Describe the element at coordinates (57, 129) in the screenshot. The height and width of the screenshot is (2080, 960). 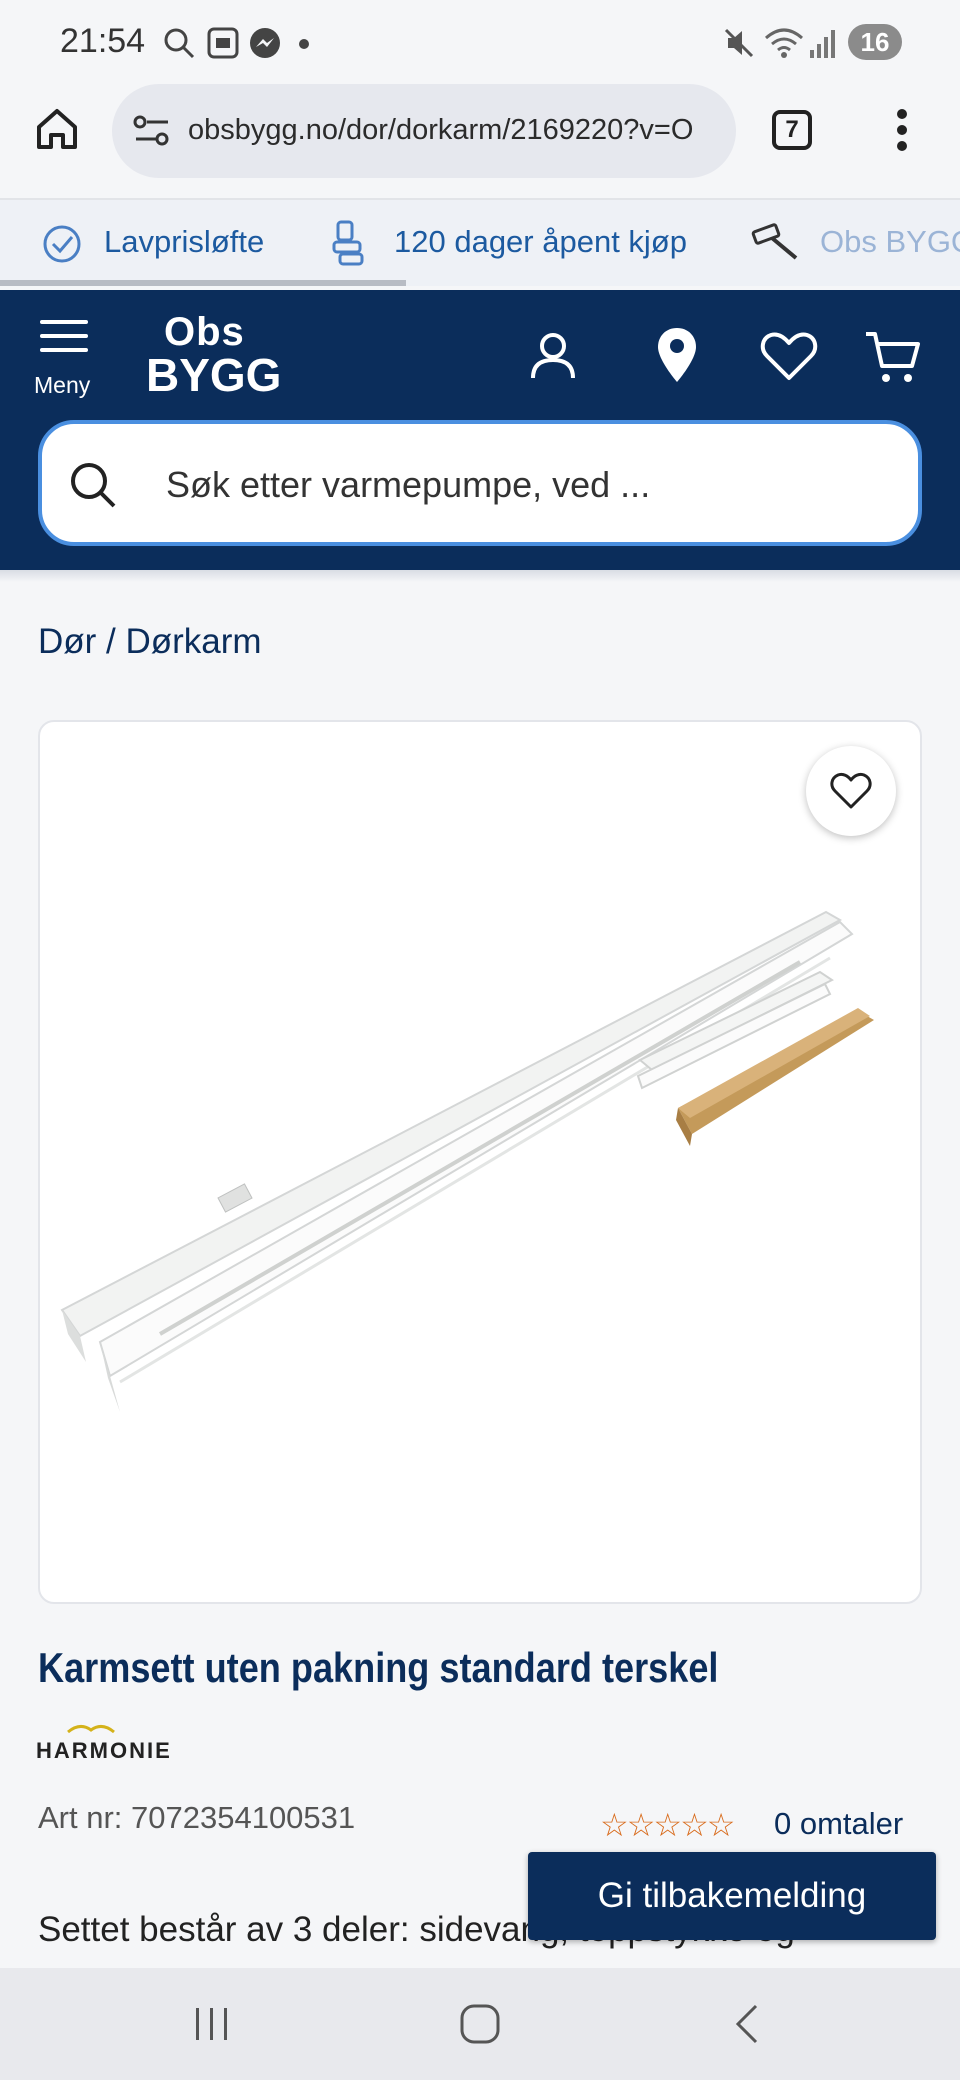
I see `home-icon` at that location.